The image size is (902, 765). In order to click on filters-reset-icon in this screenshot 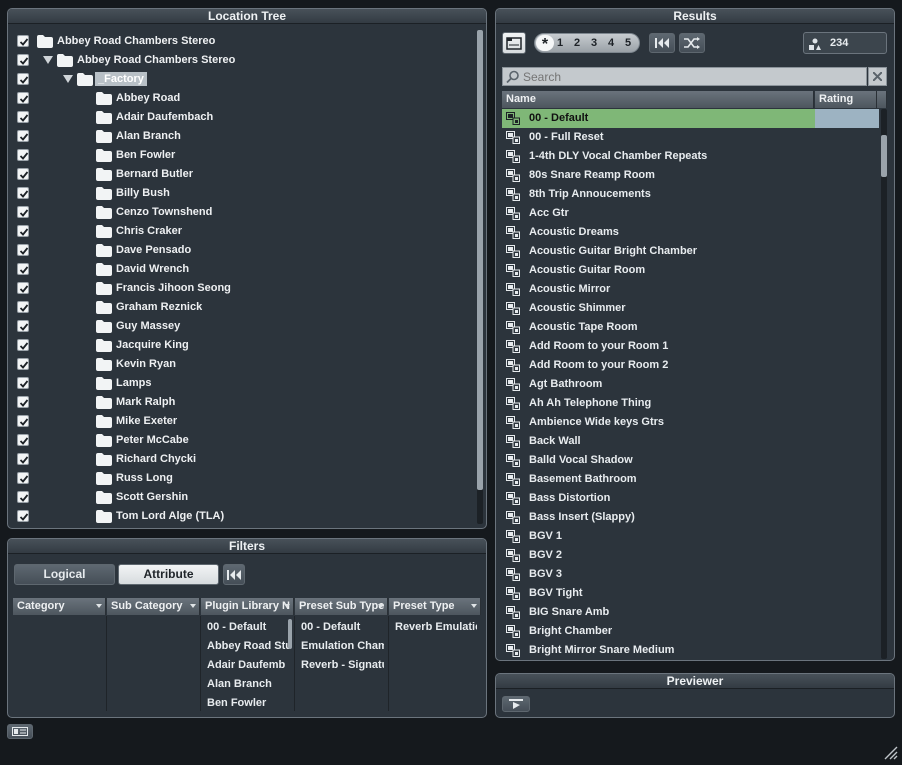, I will do `click(234, 574)`.